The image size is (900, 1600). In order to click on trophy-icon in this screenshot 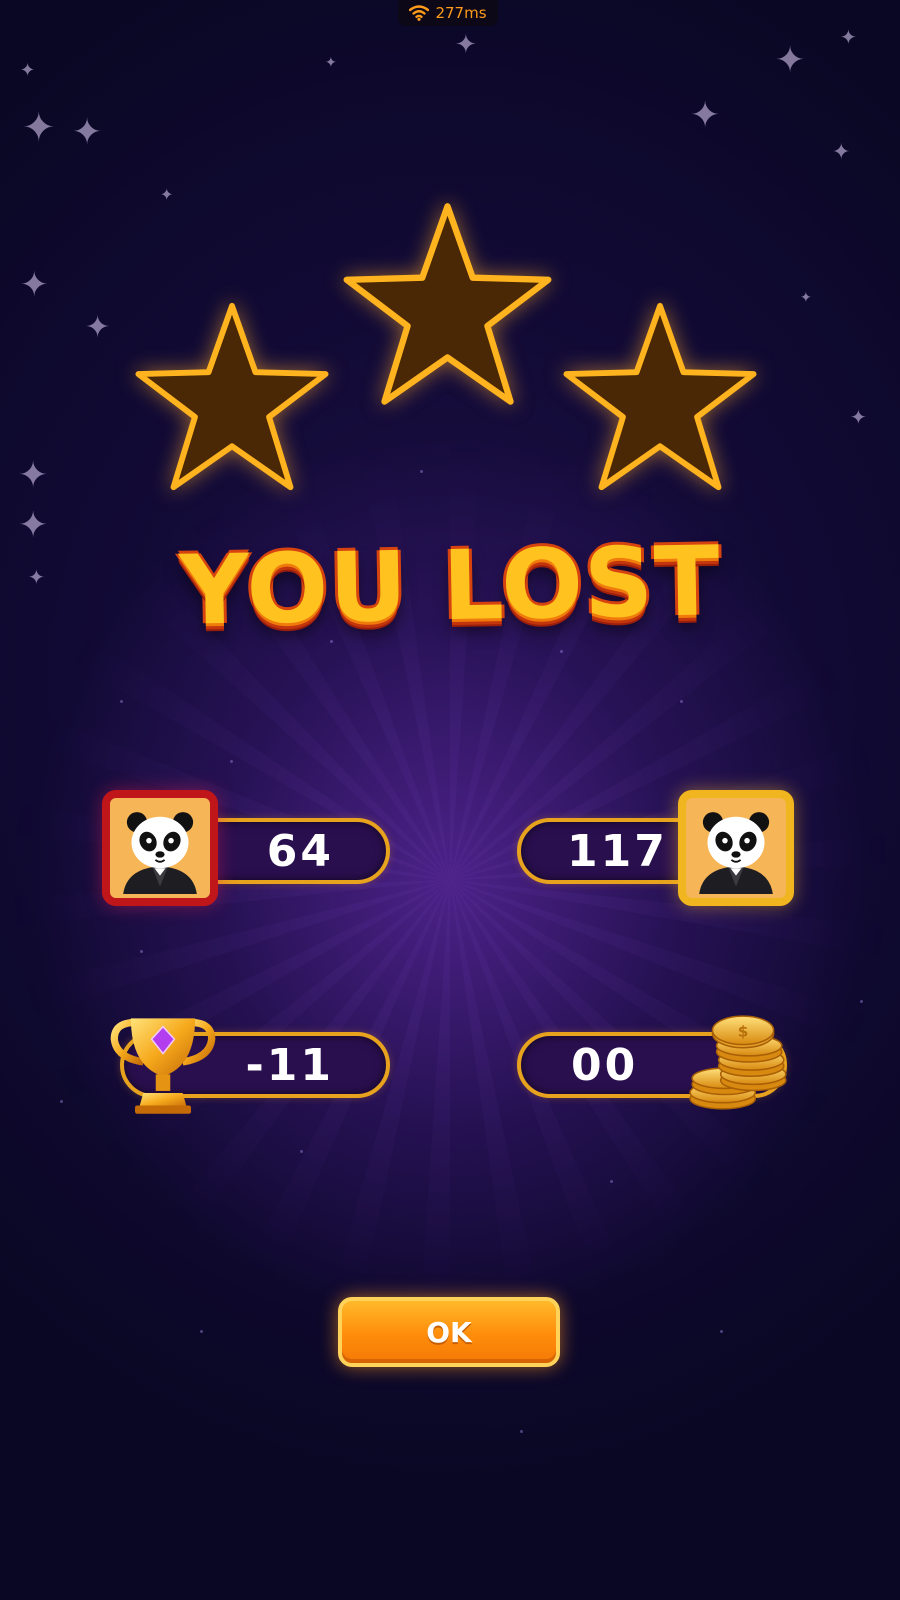, I will do `click(163, 1066)`.